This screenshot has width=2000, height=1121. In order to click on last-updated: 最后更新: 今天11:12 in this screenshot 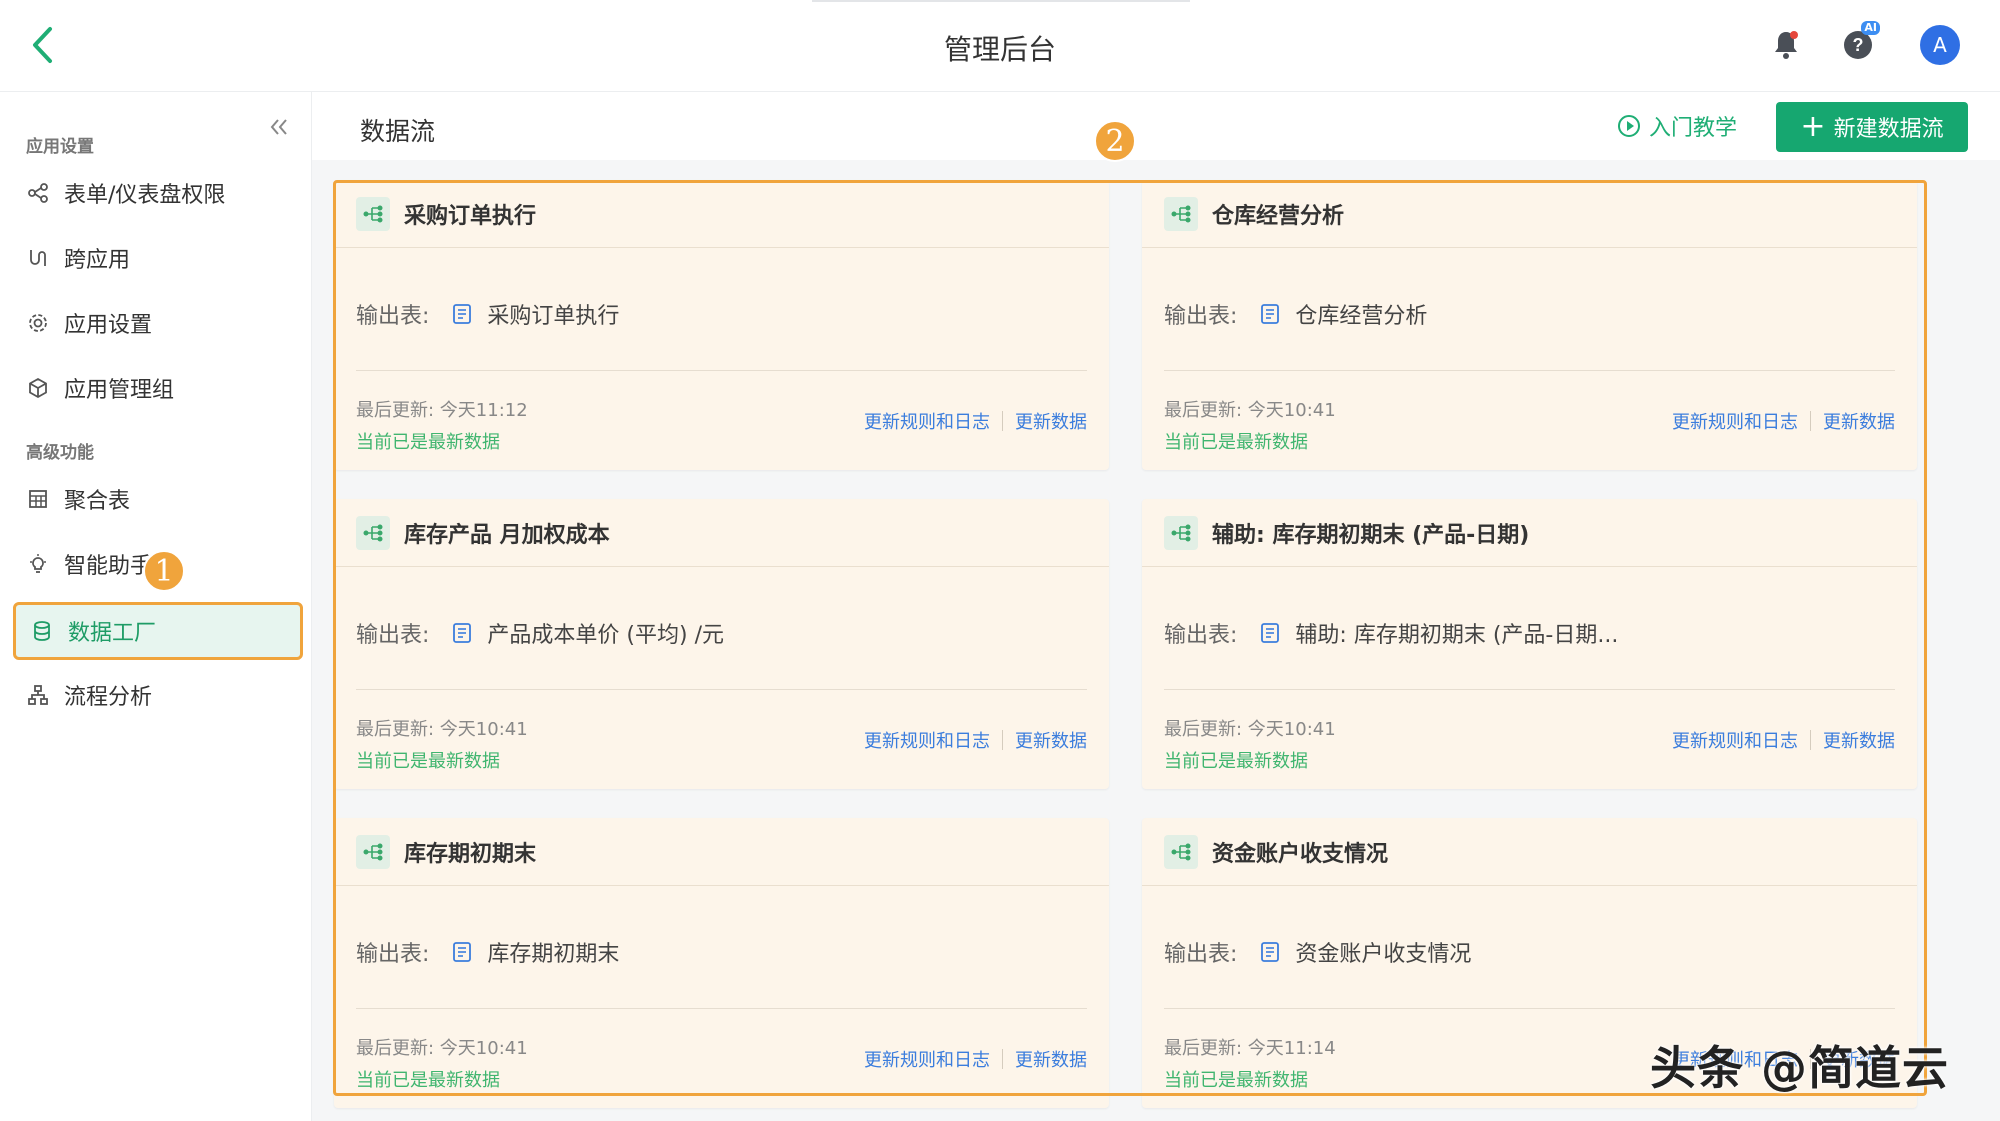, I will do `click(442, 410)`.